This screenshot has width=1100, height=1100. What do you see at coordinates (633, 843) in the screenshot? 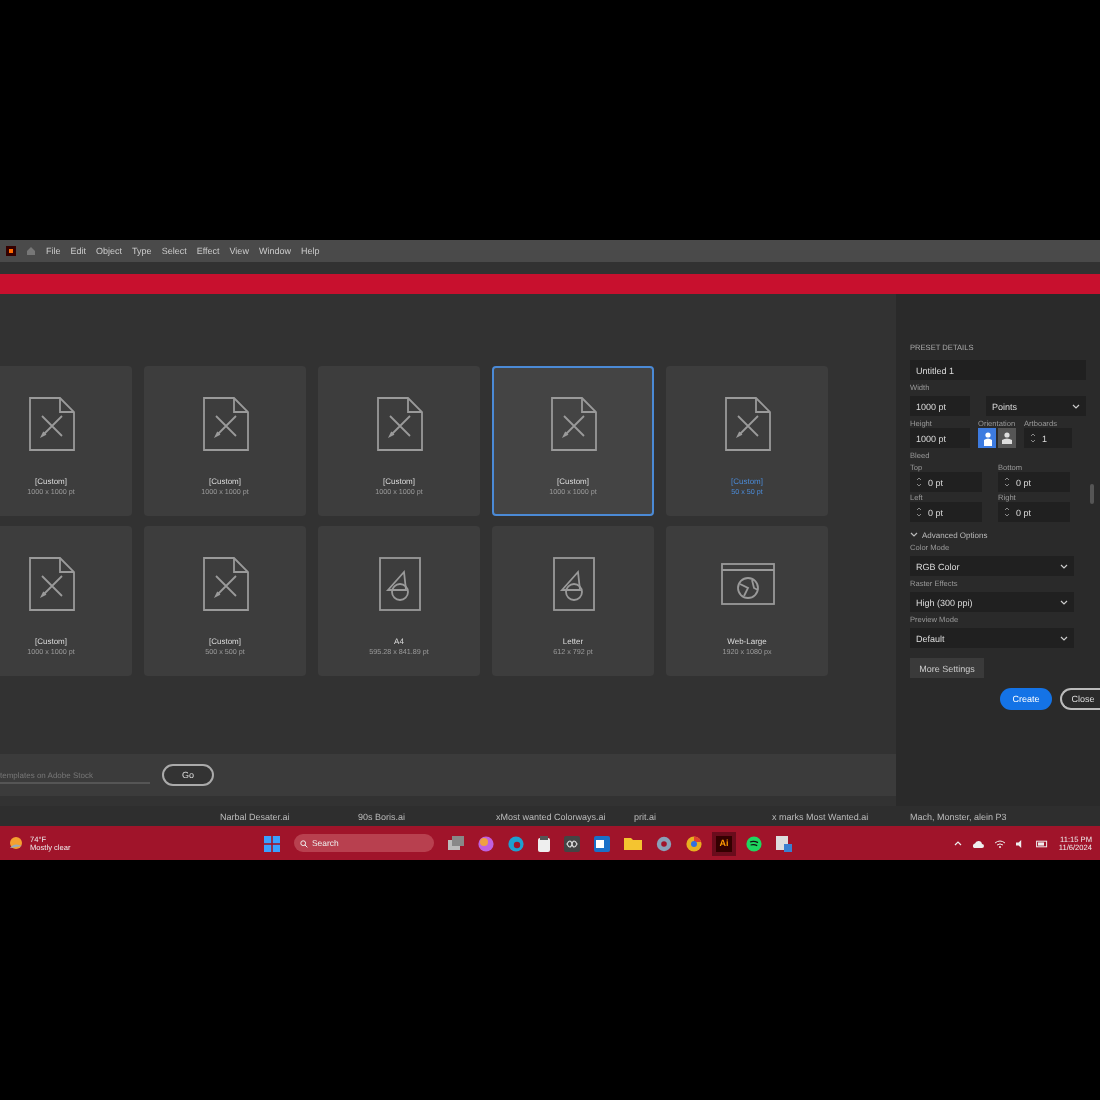
I see `folder-icon` at bounding box center [633, 843].